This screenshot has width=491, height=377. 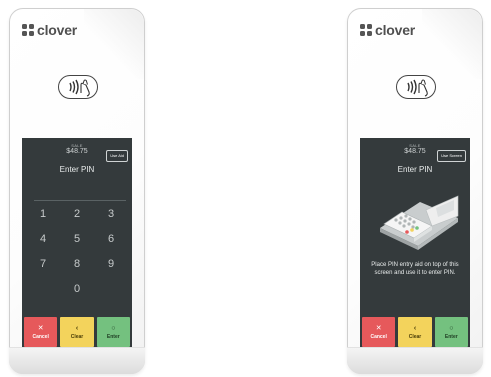 What do you see at coordinates (43, 264) in the screenshot?
I see `key-7: 7` at bounding box center [43, 264].